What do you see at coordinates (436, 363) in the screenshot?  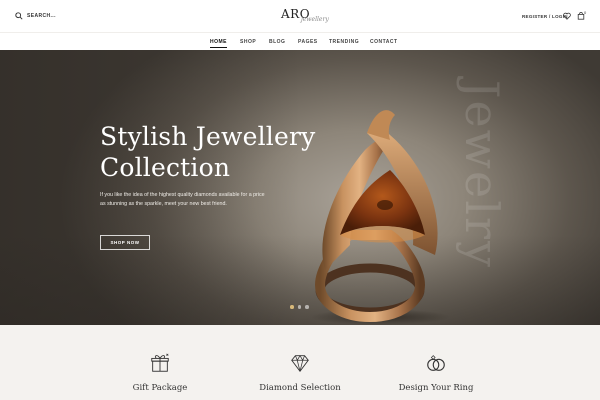 I see `rings-icon` at bounding box center [436, 363].